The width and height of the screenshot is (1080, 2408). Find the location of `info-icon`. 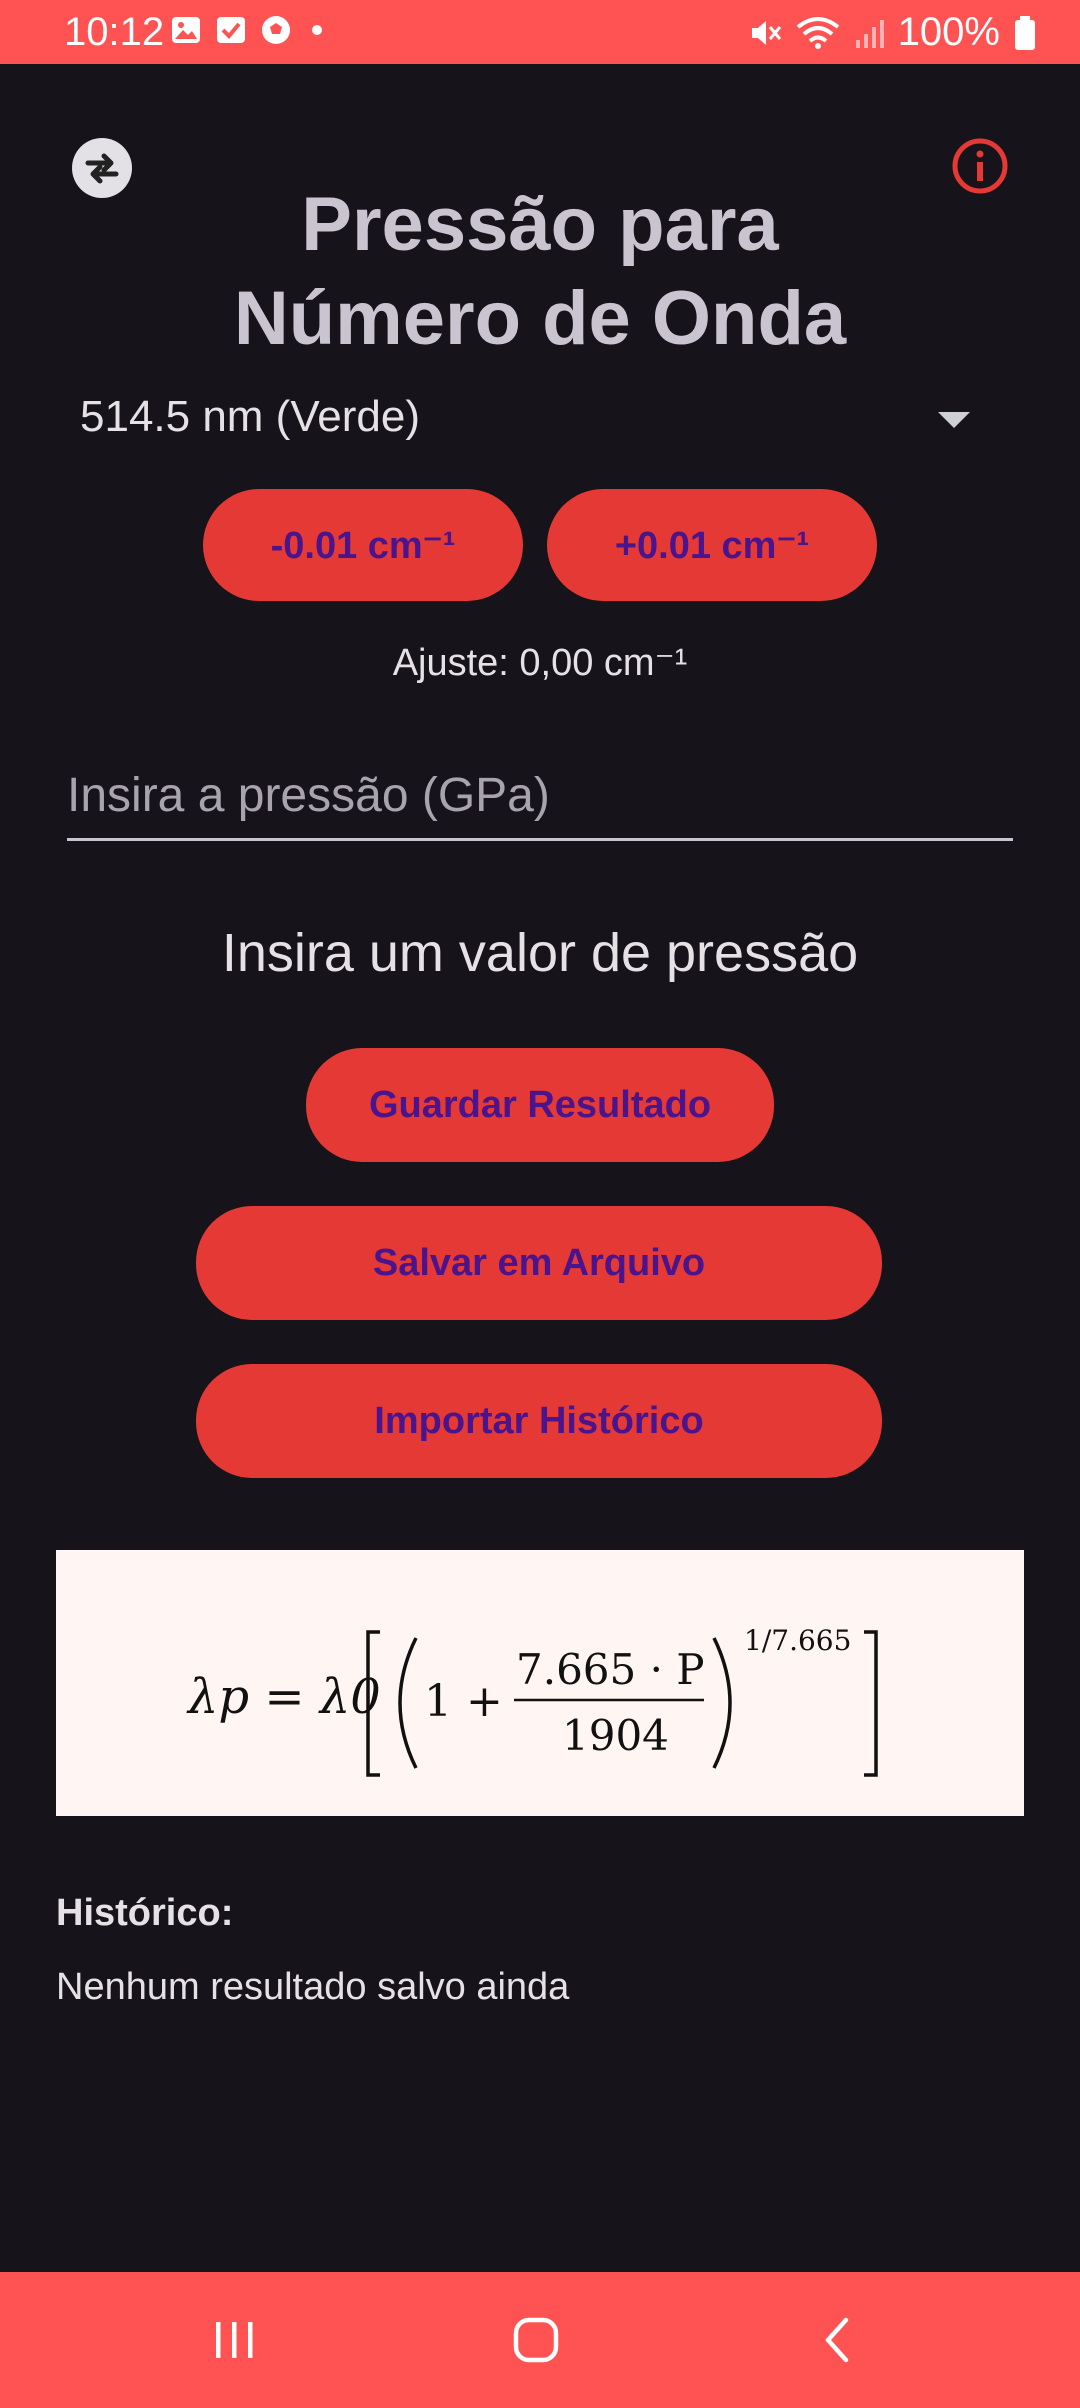

info-icon is located at coordinates (980, 166).